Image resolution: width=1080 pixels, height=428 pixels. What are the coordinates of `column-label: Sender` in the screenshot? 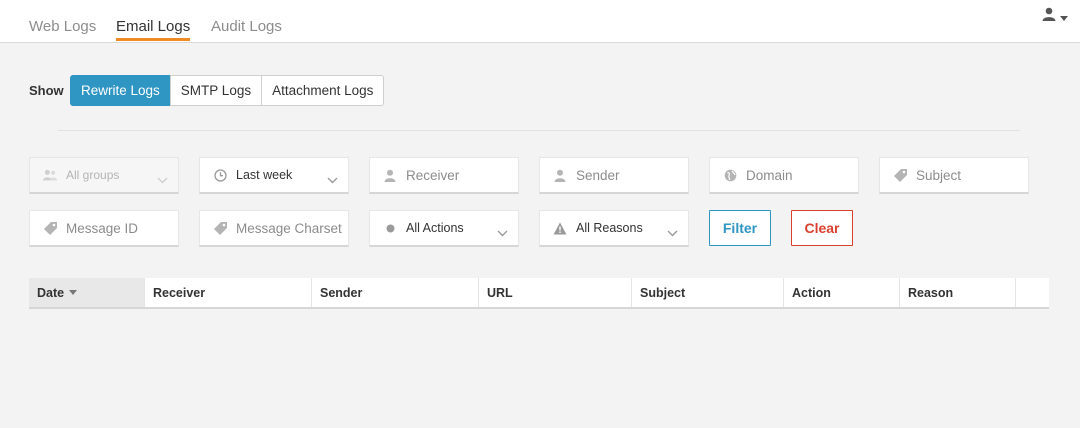 It's located at (341, 292).